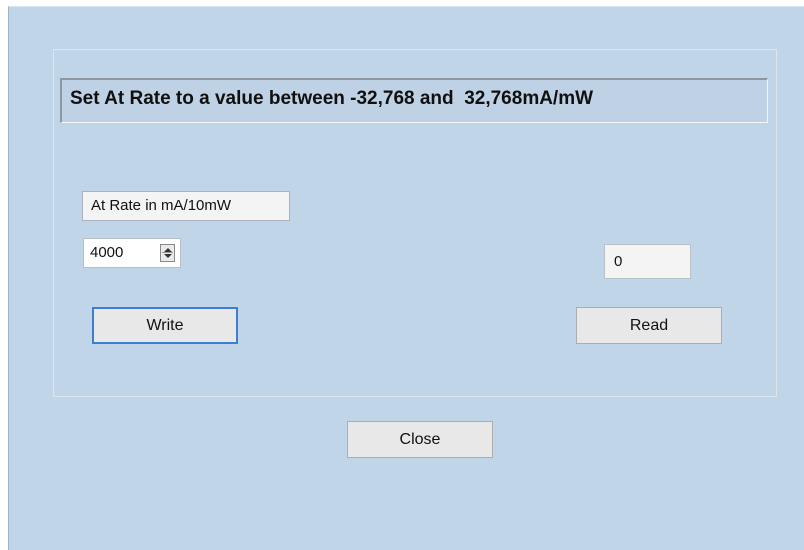 The image size is (804, 550). Describe the element at coordinates (420, 439) in the screenshot. I see `close-button: Close` at that location.